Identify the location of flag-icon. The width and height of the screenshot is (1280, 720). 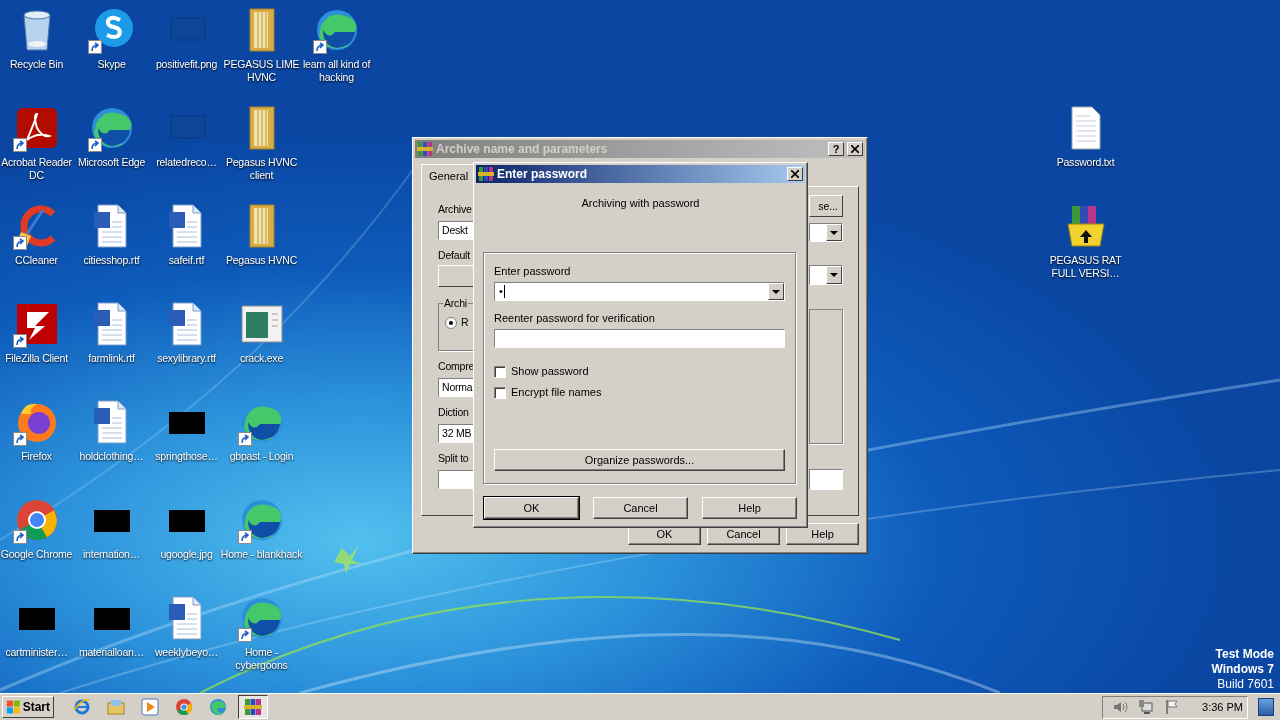
(1172, 707).